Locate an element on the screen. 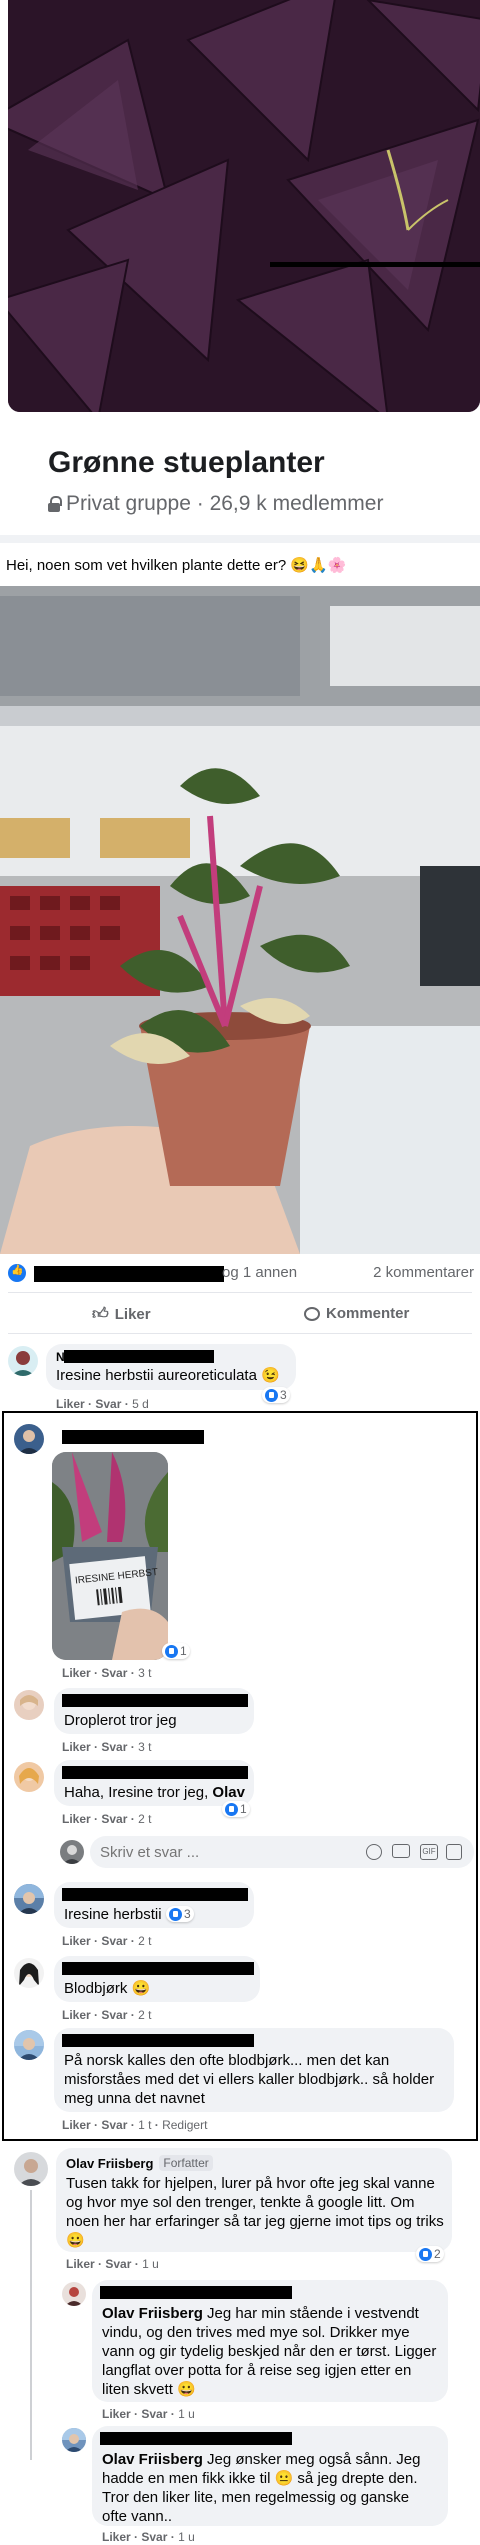  like-button: 👍︎ Liker is located at coordinates (121, 1314).